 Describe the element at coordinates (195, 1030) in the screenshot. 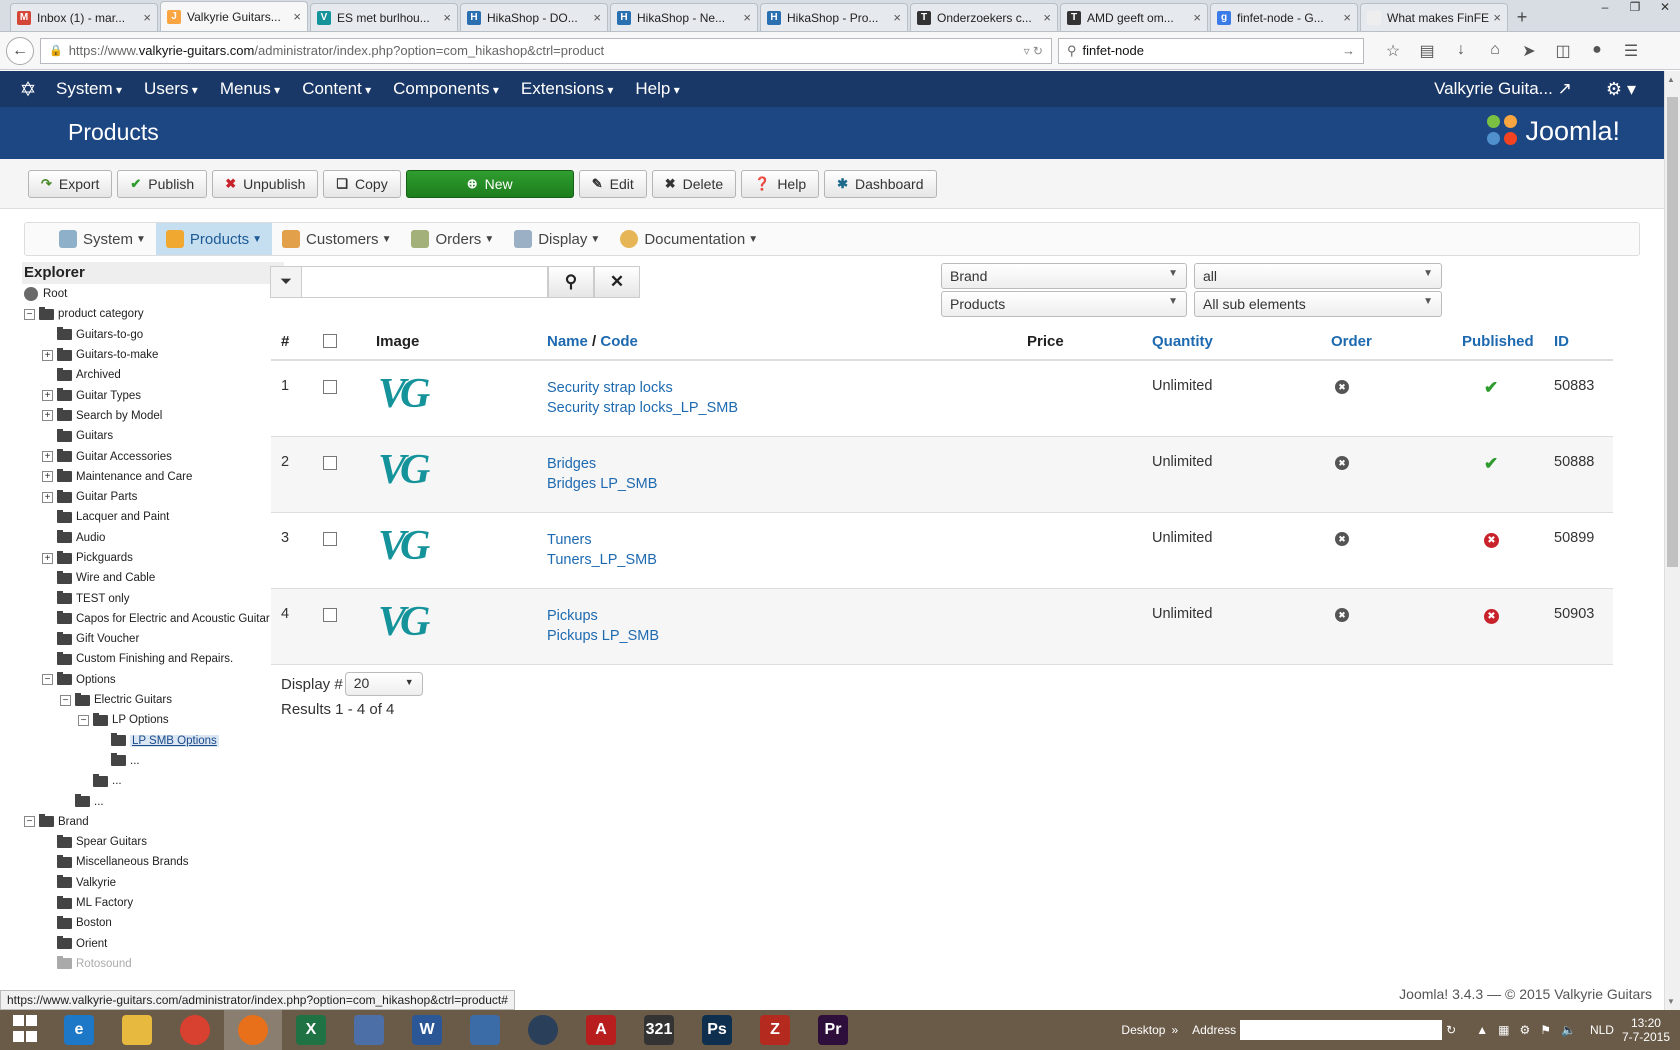

I see `taskbar-app-chrome` at that location.